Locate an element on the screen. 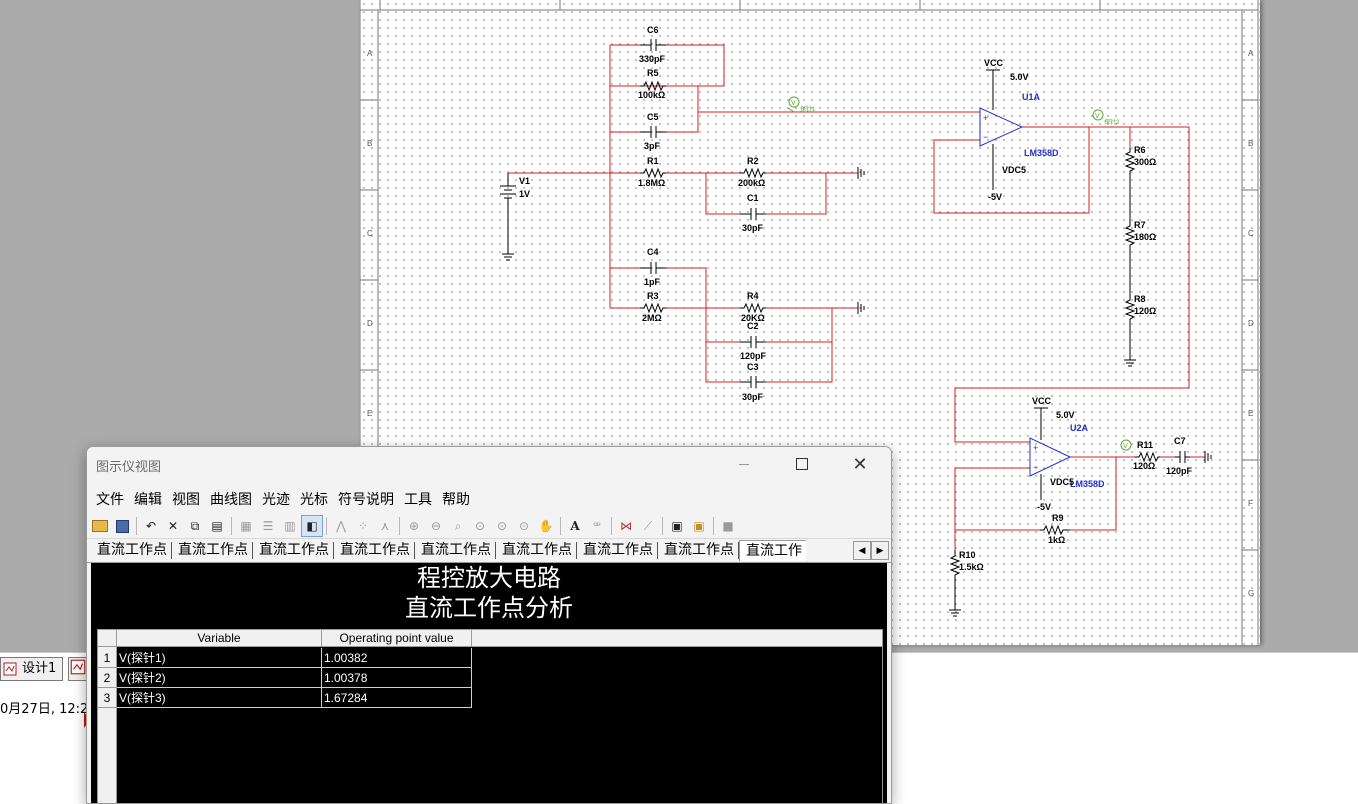 The height and width of the screenshot is (804, 1358). probe-2-label: 探针2 is located at coordinates (1112, 122).